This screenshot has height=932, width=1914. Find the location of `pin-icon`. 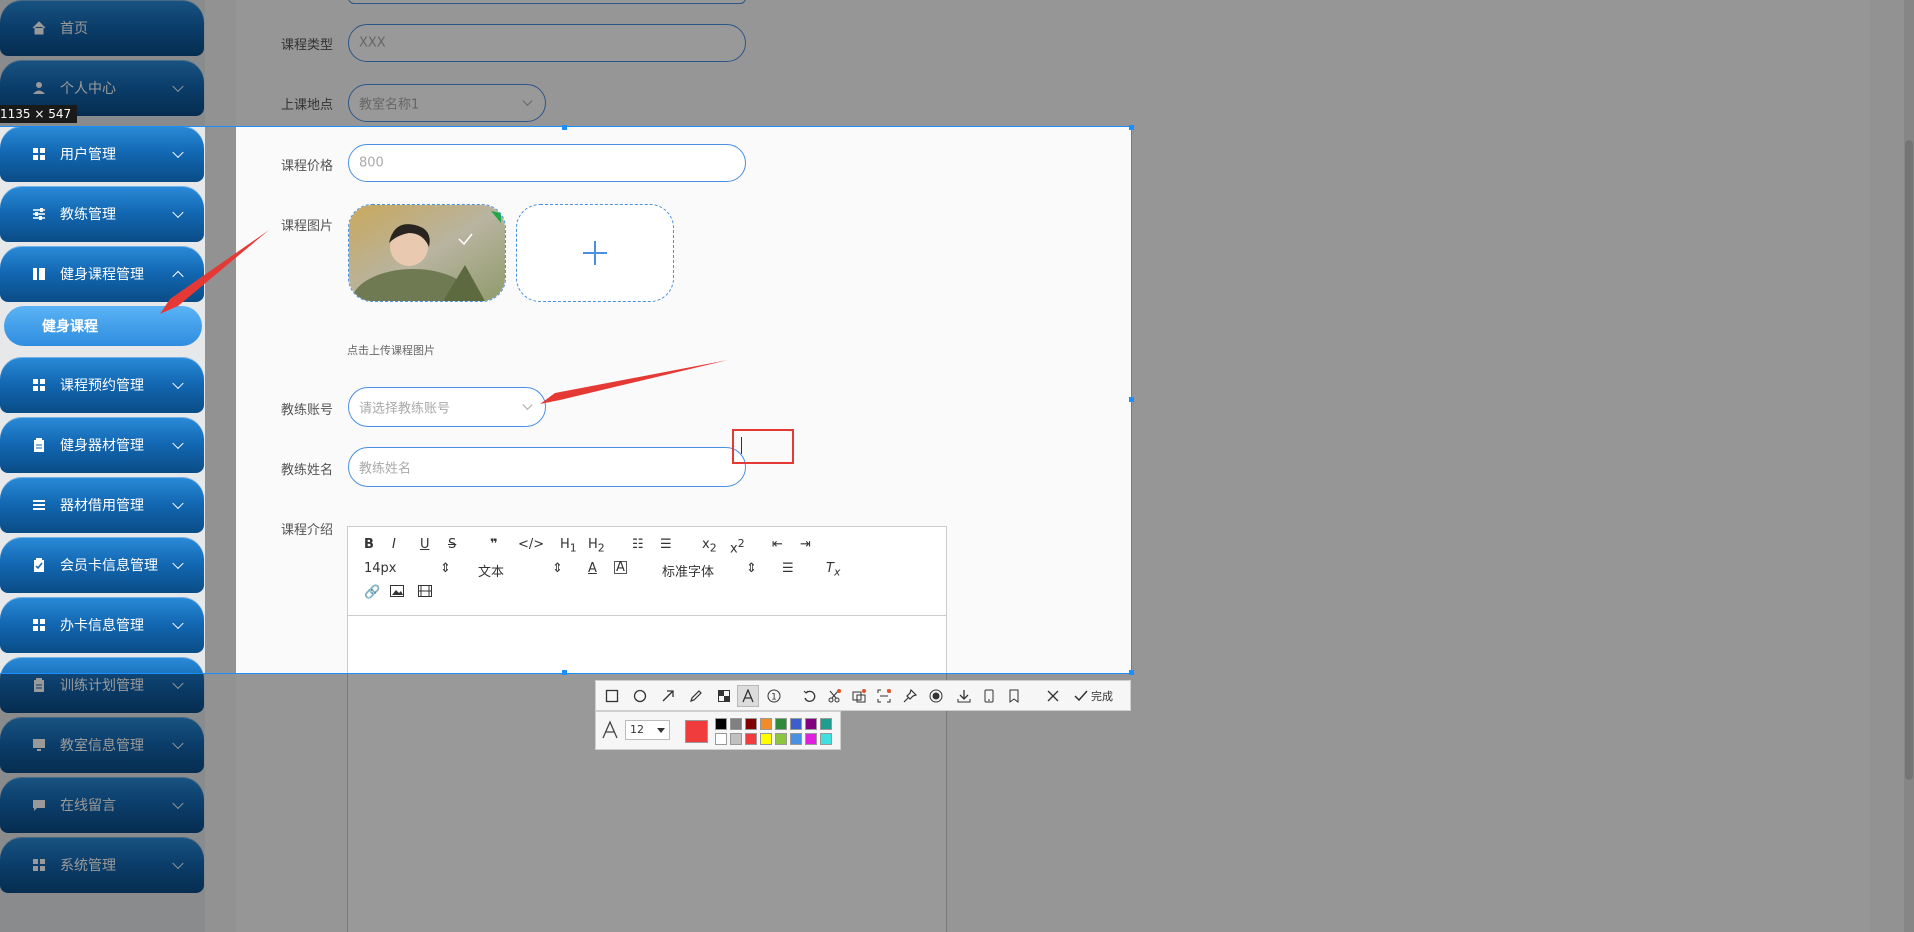

pin-icon is located at coordinates (910, 696).